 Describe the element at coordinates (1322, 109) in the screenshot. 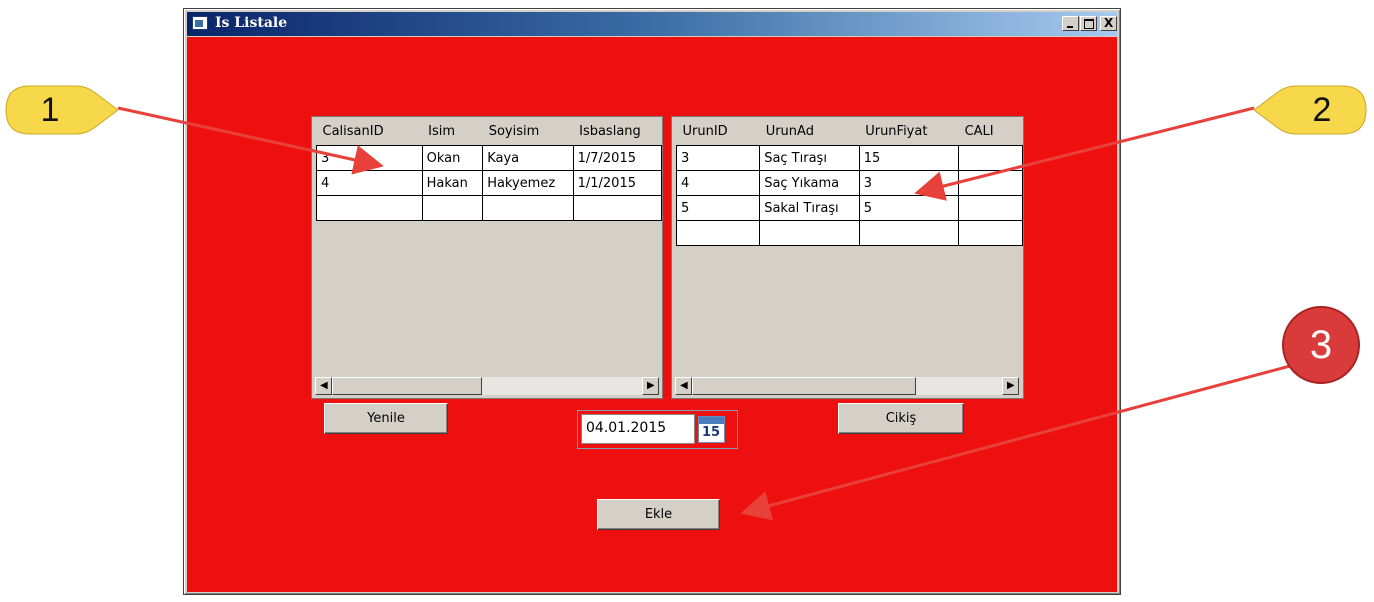

I see `callout-number: 2` at that location.